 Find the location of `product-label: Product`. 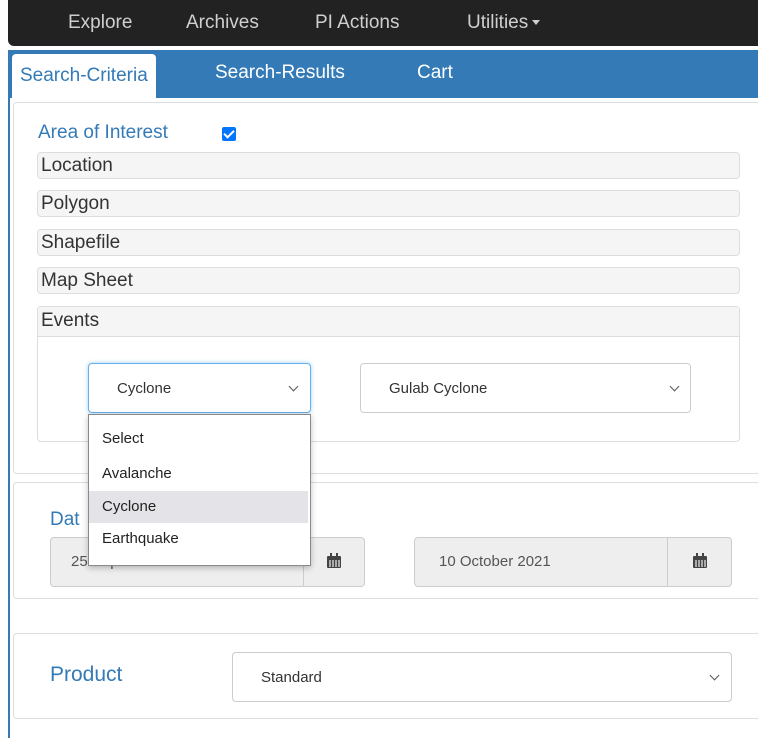

product-label: Product is located at coordinates (86, 674).